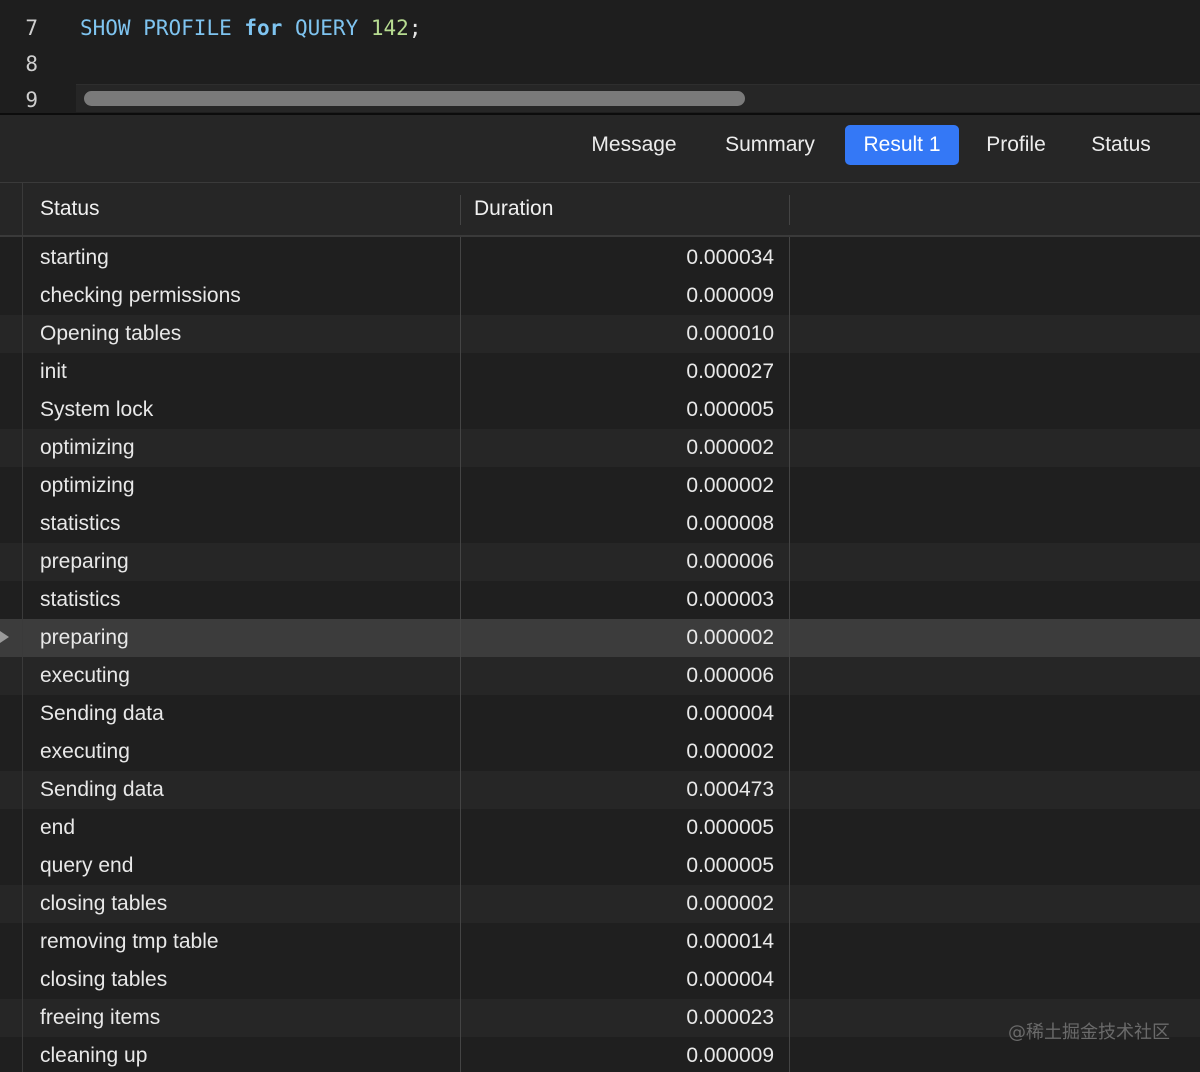 The width and height of the screenshot is (1200, 1072). Describe the element at coordinates (31, 28) in the screenshot. I see `line-number: 7` at that location.